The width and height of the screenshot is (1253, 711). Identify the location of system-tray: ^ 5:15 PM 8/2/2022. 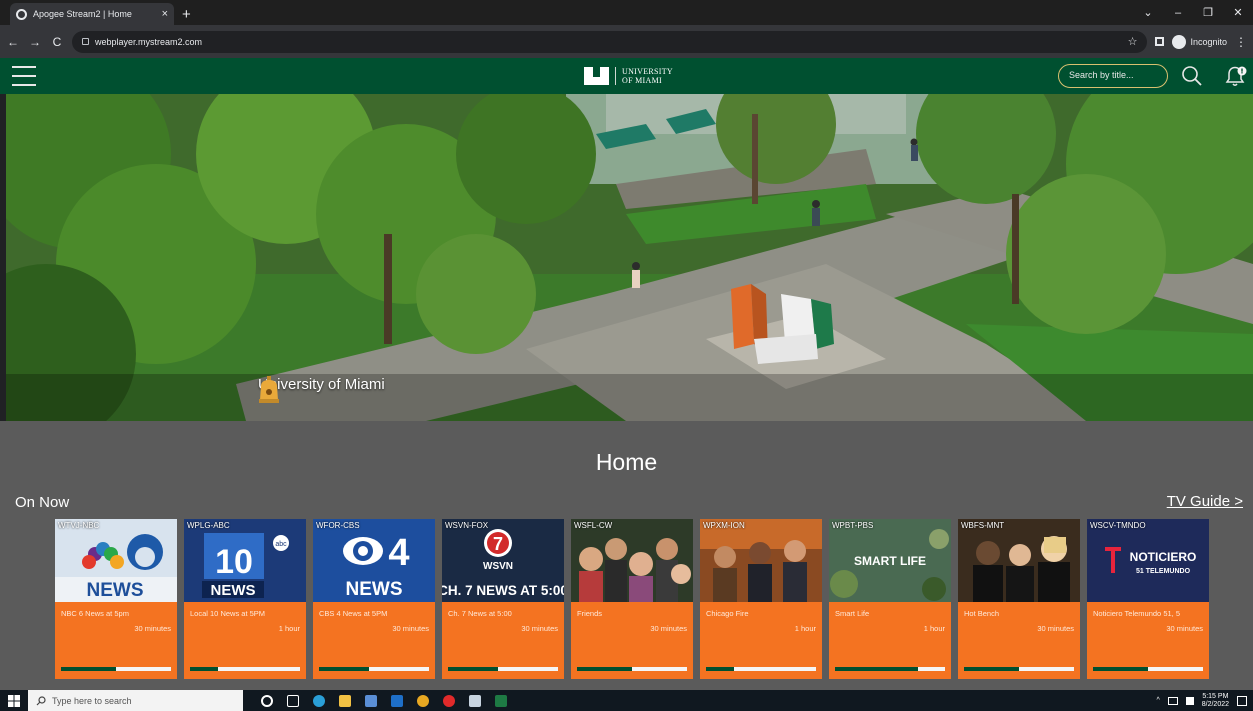
(1201, 700).